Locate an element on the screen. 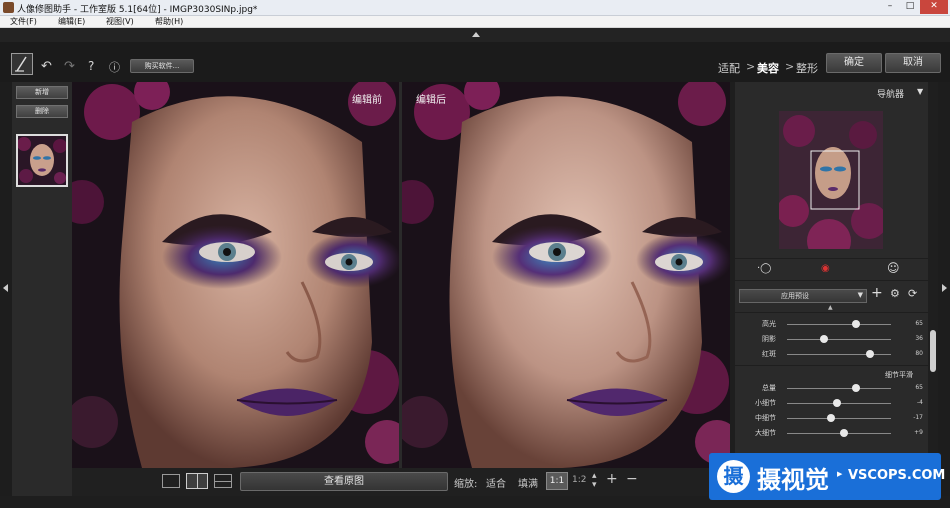 The image size is (950, 508). slider-row: 红斑 80 is located at coordinates (831, 355).